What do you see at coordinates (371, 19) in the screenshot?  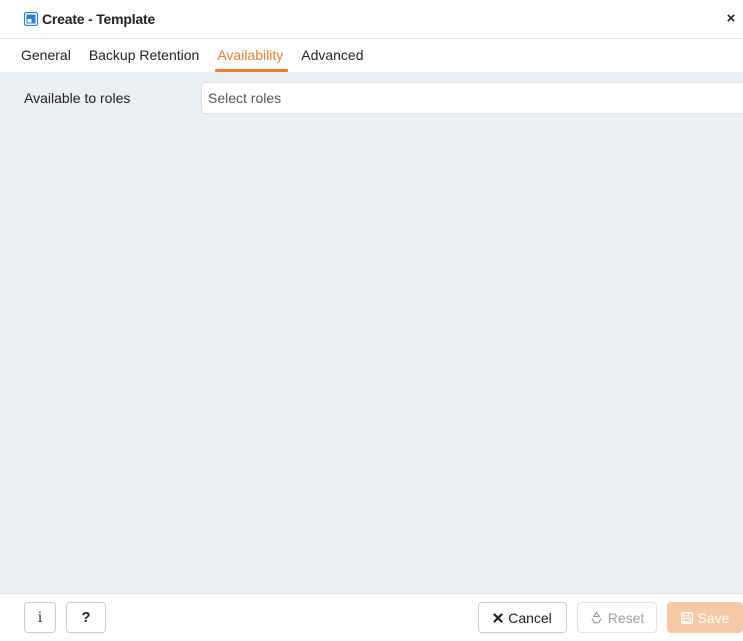 I see `dialog-title-bar: Create - Template ×` at bounding box center [371, 19].